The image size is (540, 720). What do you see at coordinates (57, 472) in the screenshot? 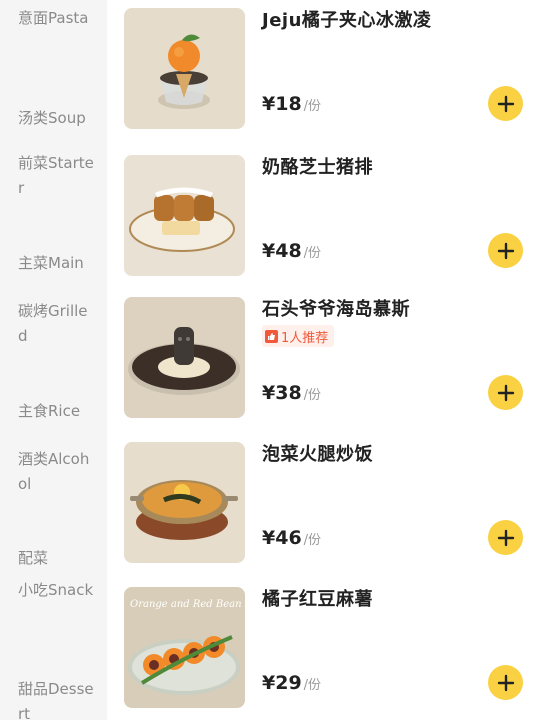
I see `category-alcohol: 酒类Alcohol` at bounding box center [57, 472].